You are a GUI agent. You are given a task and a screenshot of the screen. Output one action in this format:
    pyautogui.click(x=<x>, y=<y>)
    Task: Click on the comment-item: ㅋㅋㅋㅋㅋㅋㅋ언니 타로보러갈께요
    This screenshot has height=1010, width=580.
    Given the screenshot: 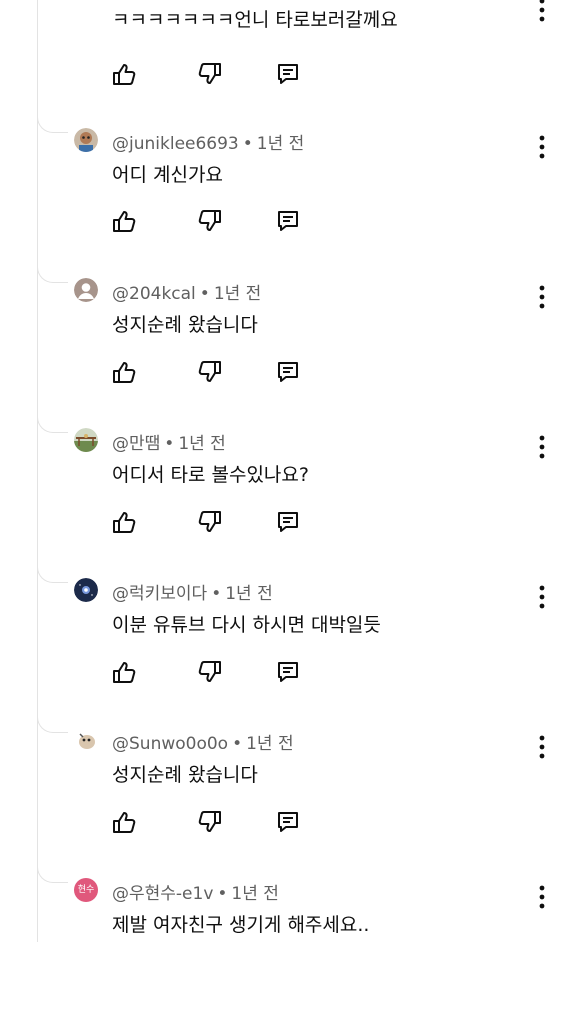 What is the action you would take?
    pyautogui.click(x=290, y=42)
    